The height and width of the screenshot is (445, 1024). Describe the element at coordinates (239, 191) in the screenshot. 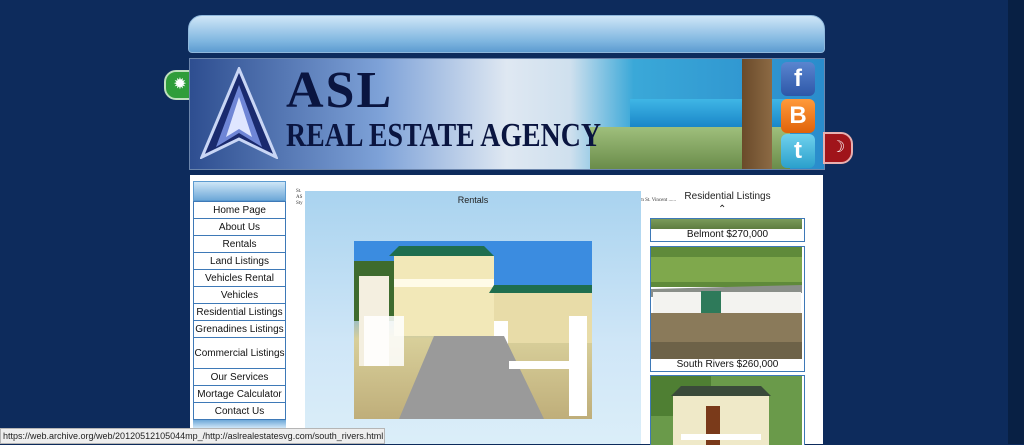

I see `sidebar-header` at that location.